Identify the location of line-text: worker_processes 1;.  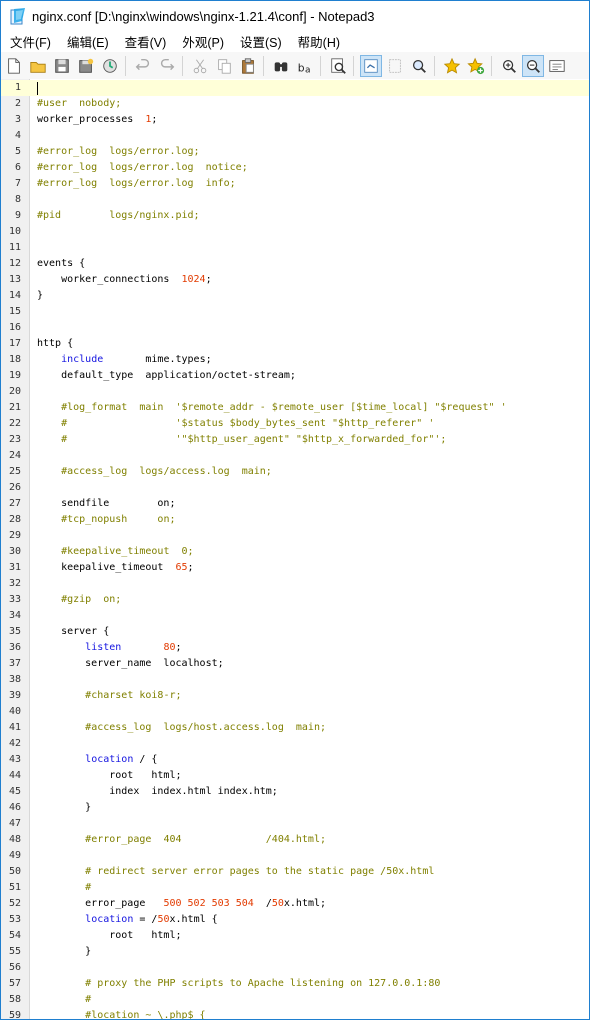
(97, 120).